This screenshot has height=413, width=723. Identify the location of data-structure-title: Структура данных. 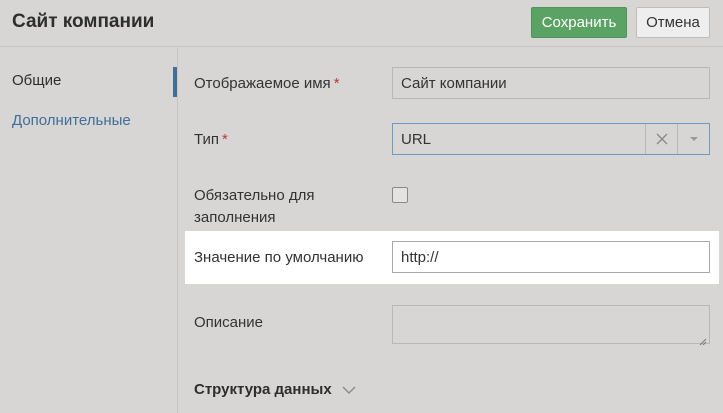
(263, 389).